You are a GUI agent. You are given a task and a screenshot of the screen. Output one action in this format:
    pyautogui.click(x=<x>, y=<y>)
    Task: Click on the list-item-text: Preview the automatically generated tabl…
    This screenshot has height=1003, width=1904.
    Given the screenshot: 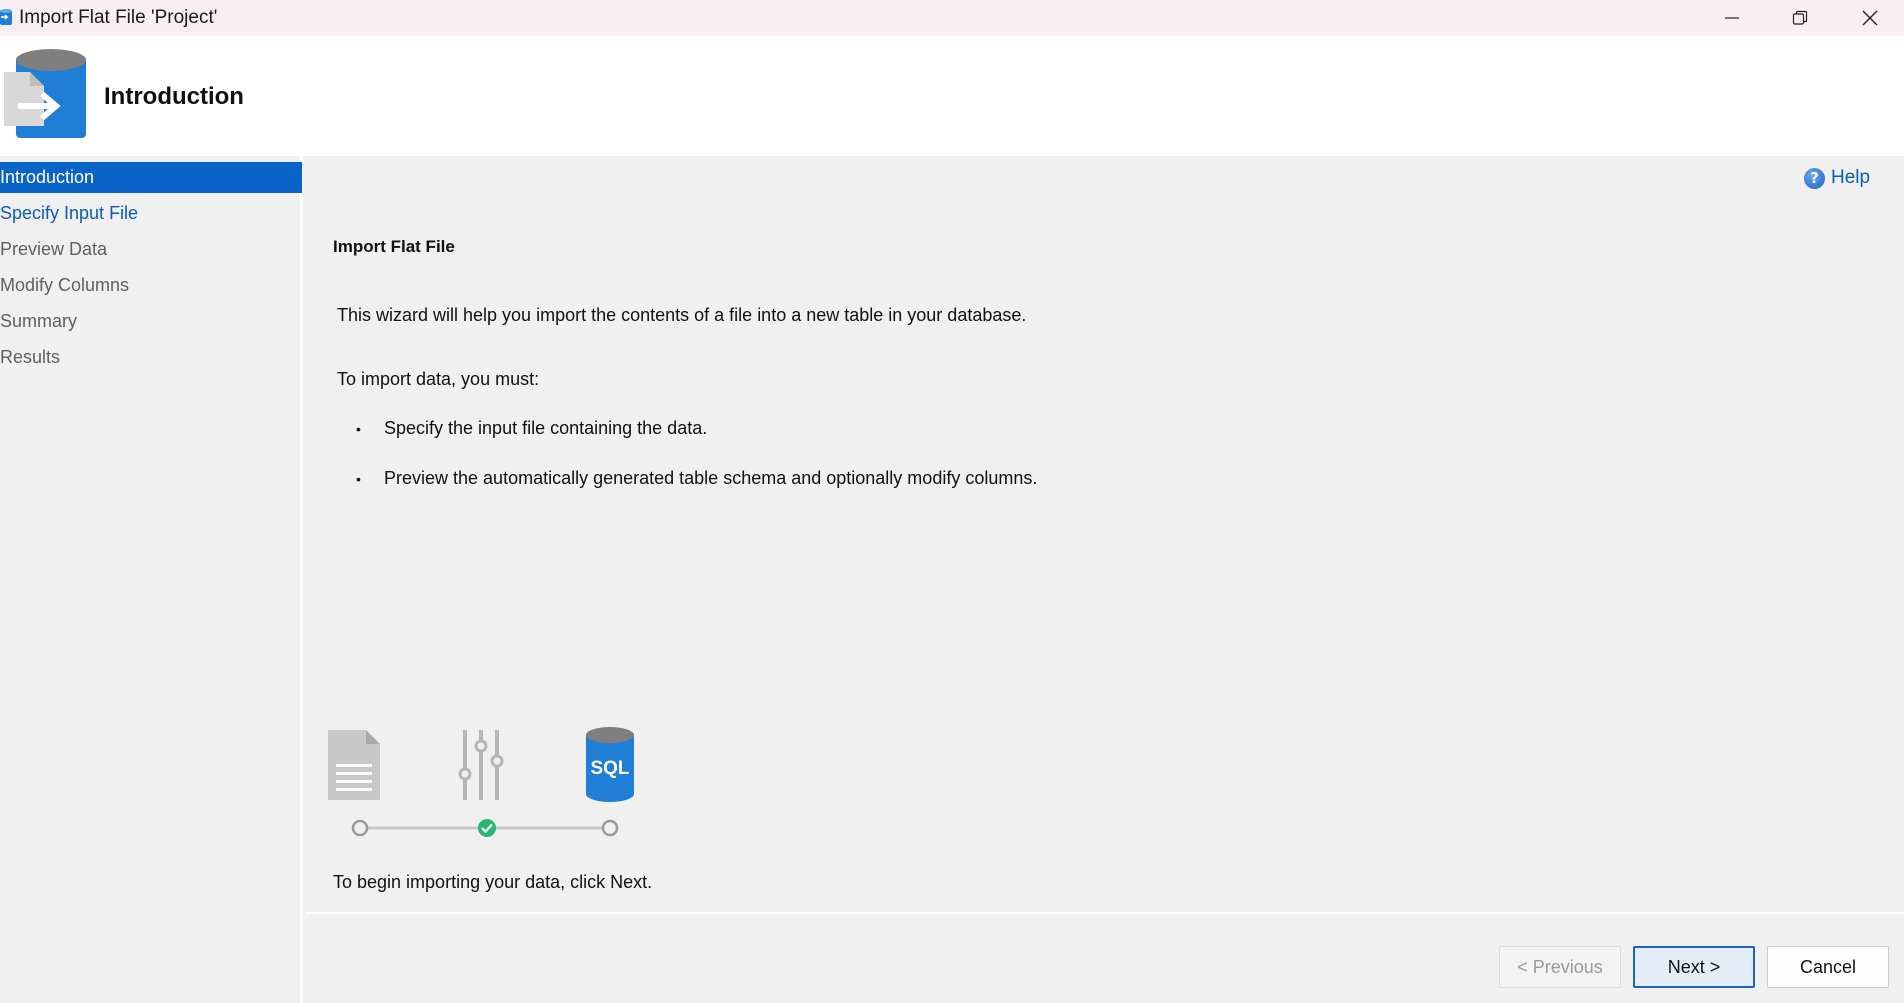 What is the action you would take?
    pyautogui.click(x=711, y=478)
    